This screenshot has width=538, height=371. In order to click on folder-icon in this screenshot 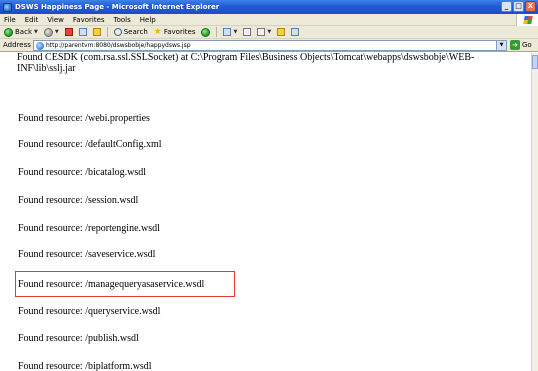, I will do `click(281, 32)`.